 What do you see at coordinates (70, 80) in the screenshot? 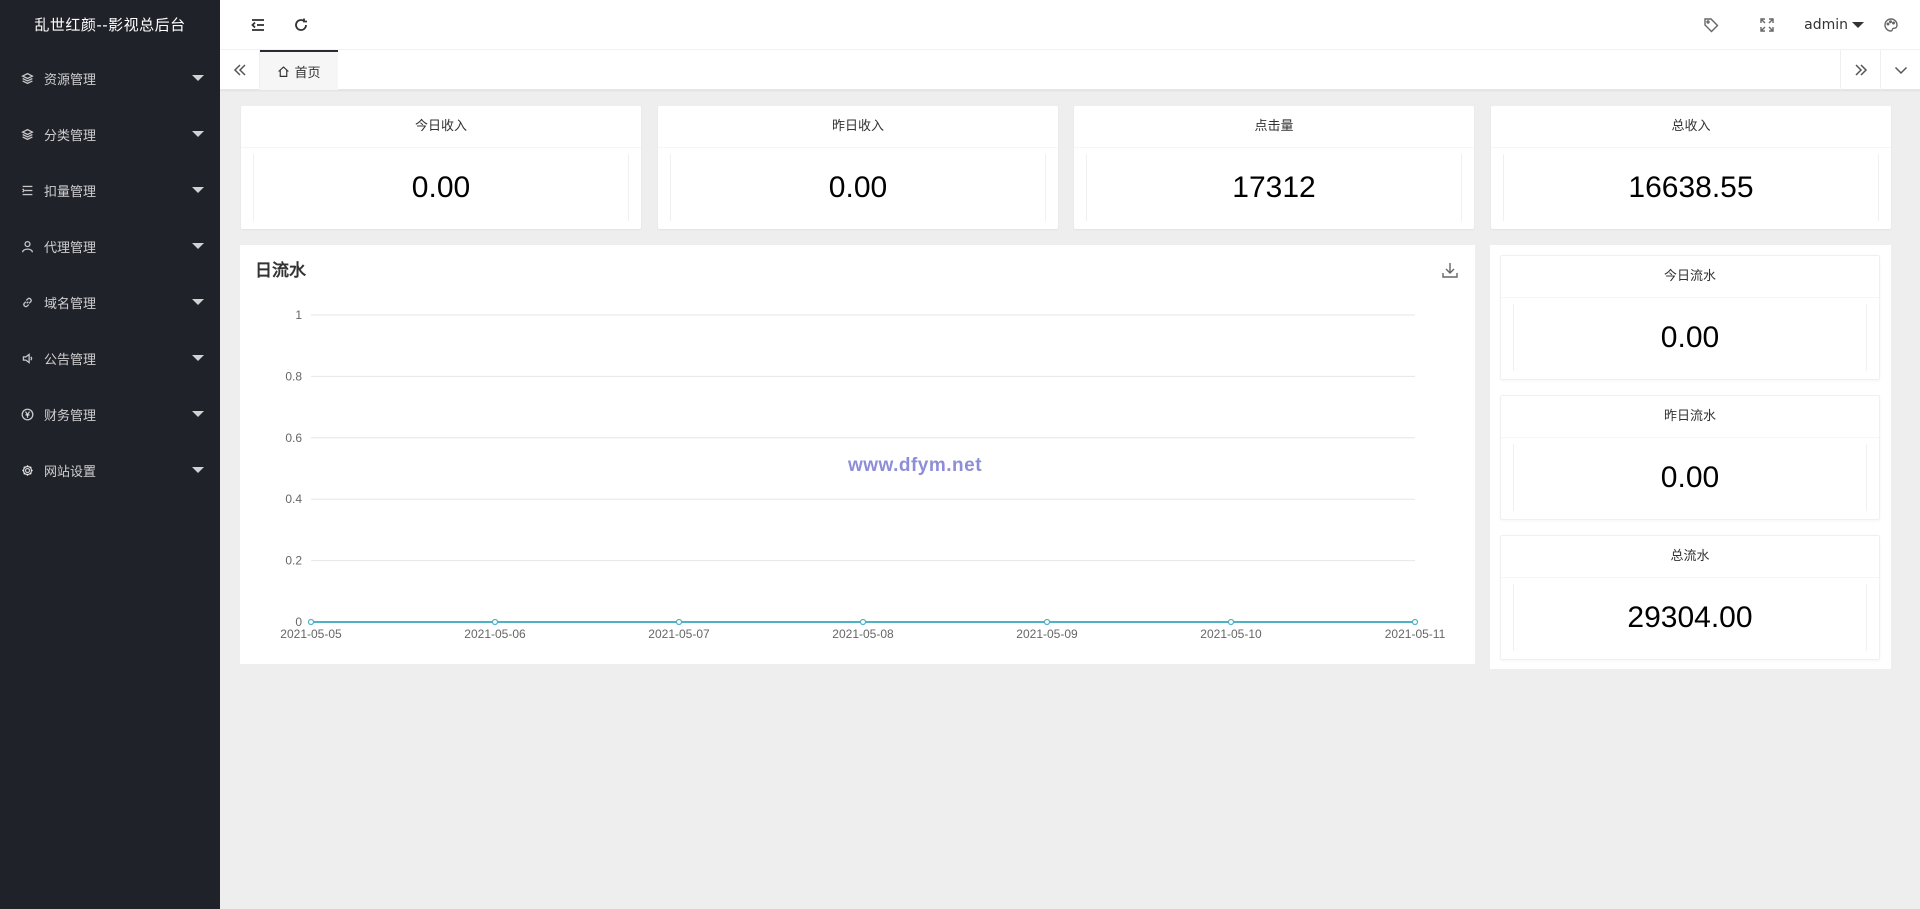
I see `sidebar-item-label: 资源管理` at bounding box center [70, 80].